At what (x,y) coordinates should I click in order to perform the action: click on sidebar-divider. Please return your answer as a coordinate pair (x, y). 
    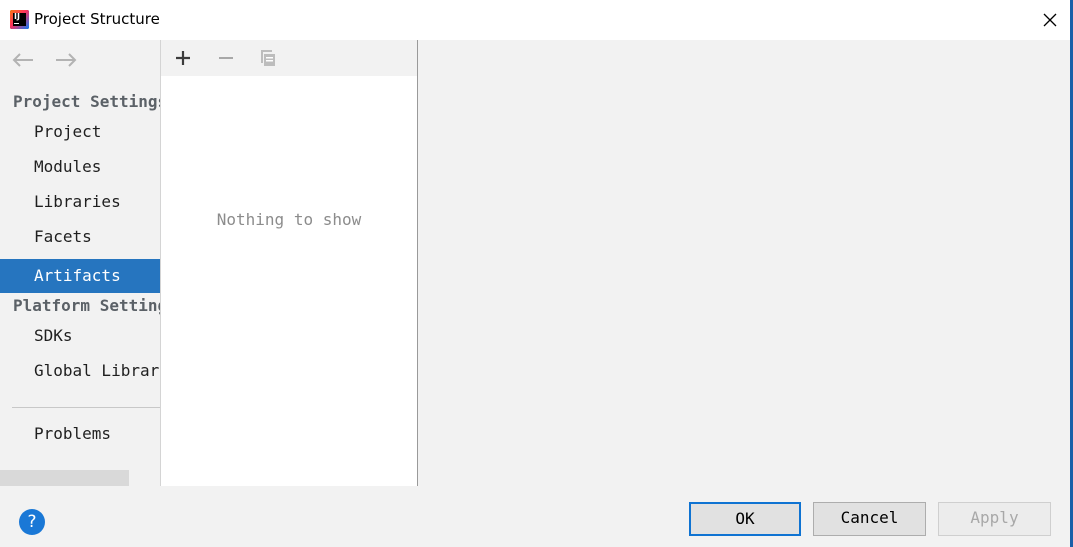
    Looking at the image, I should click on (86, 407).